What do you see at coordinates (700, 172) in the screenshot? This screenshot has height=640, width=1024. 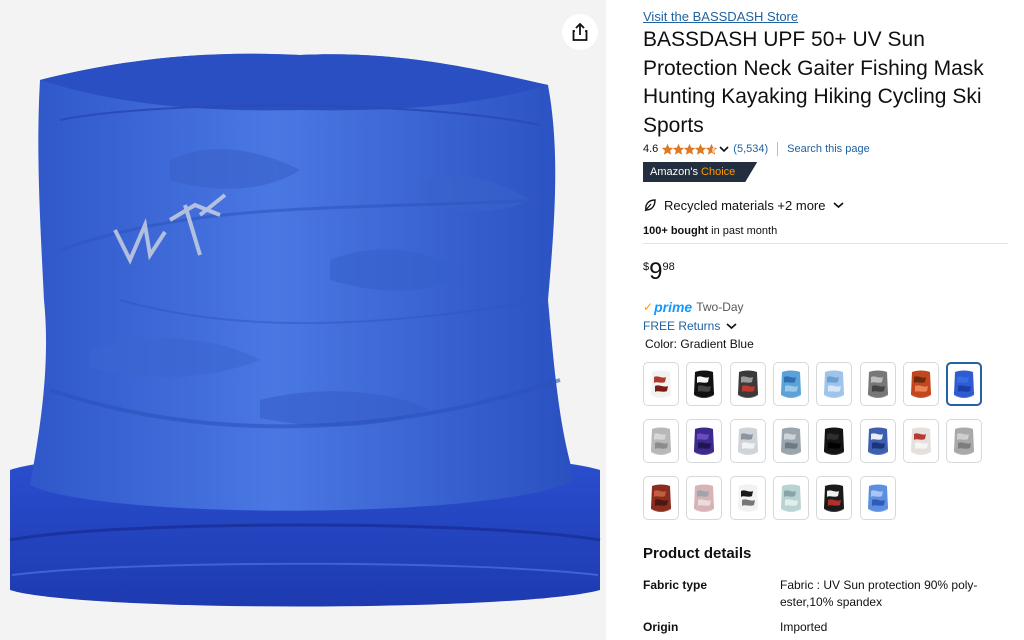 I see `amazons-choice-badge: Amazon's Choice` at bounding box center [700, 172].